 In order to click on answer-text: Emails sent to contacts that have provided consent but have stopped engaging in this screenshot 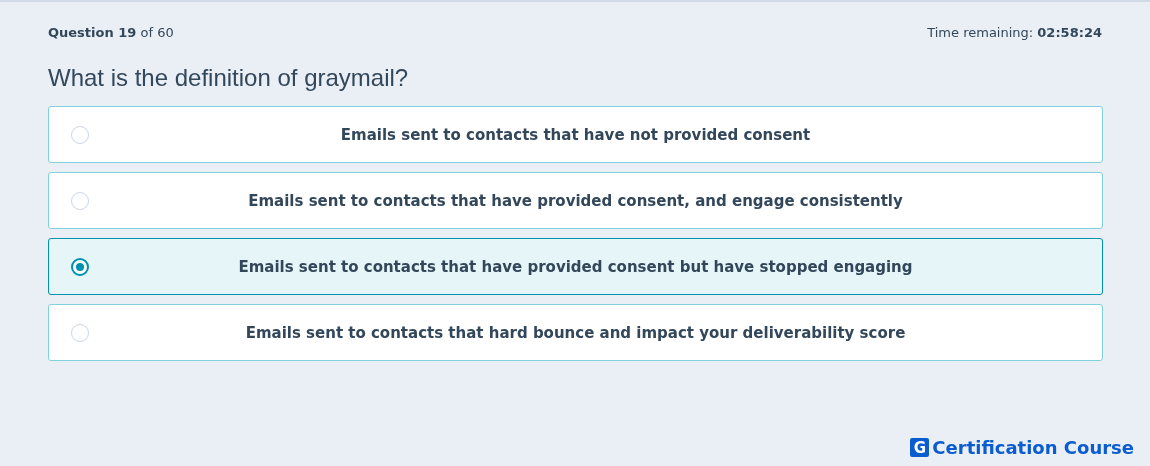, I will do `click(575, 266)`.